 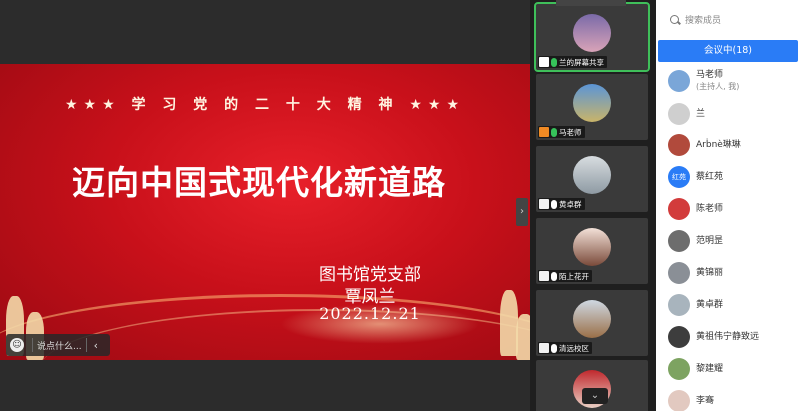 I want to click on thumbnail-scroll-top, so click(x=591, y=3).